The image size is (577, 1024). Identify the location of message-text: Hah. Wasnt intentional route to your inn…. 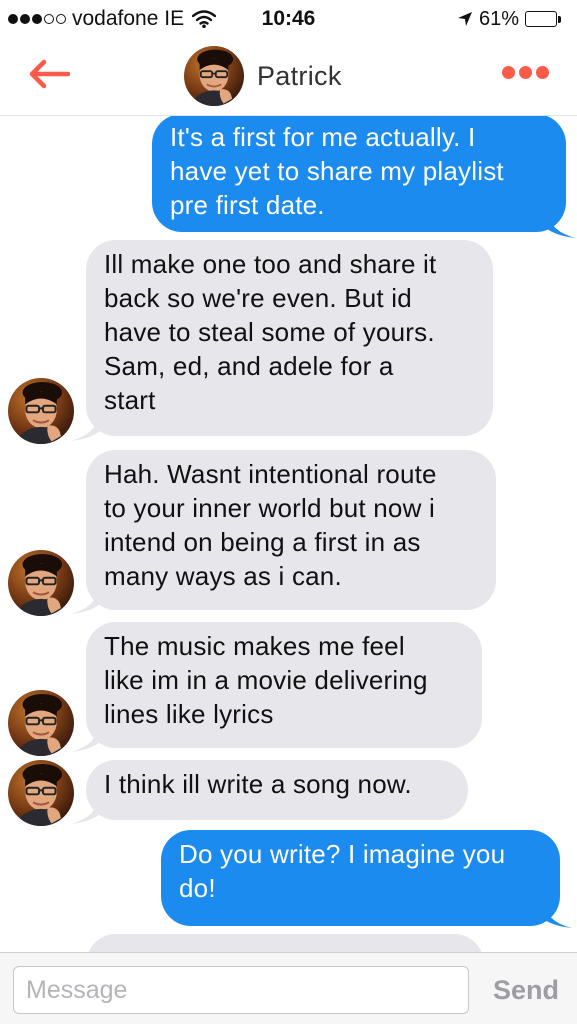
(270, 525).